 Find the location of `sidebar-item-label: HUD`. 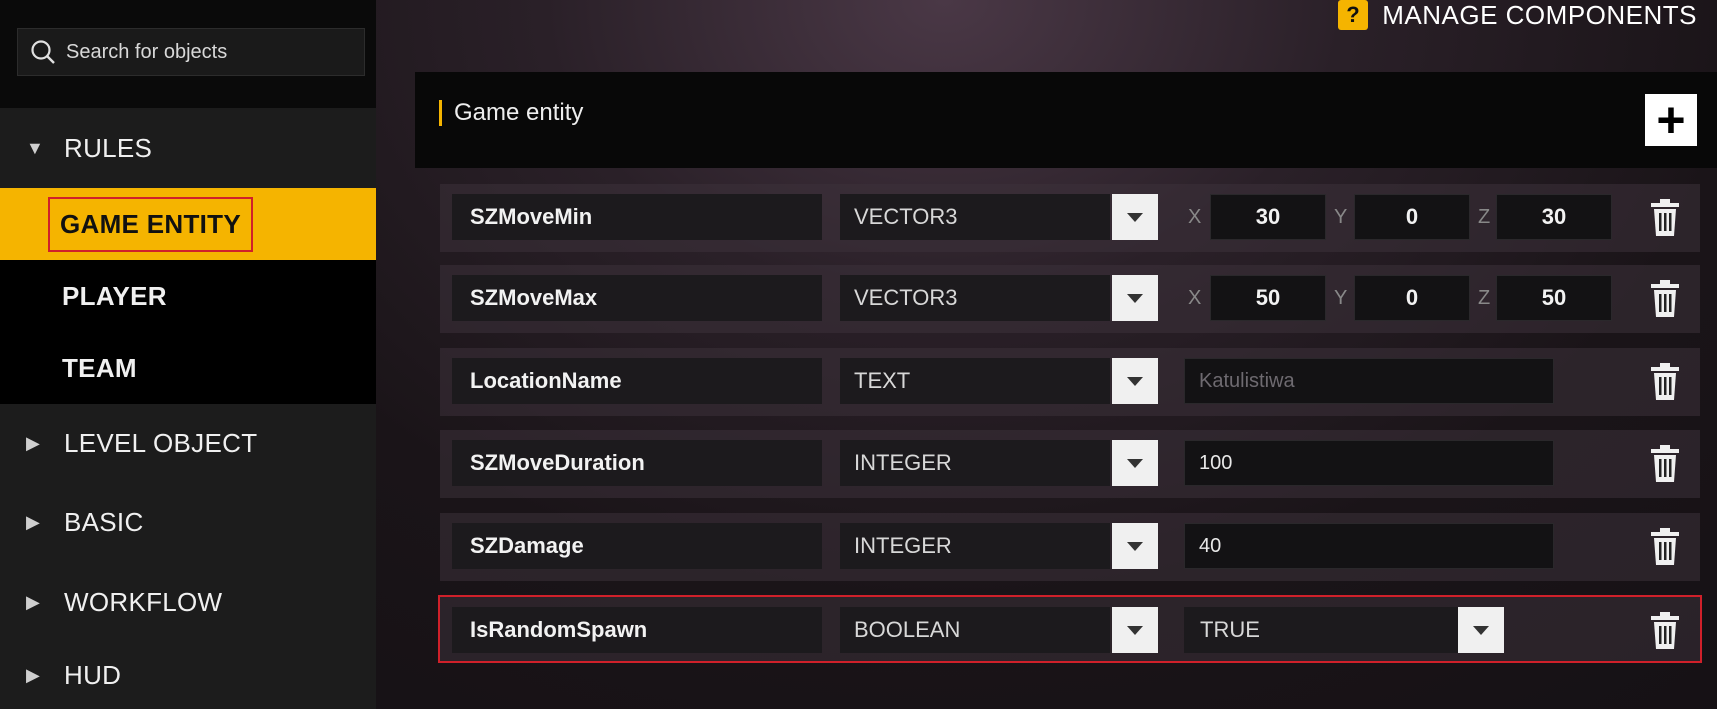

sidebar-item-label: HUD is located at coordinates (93, 675).